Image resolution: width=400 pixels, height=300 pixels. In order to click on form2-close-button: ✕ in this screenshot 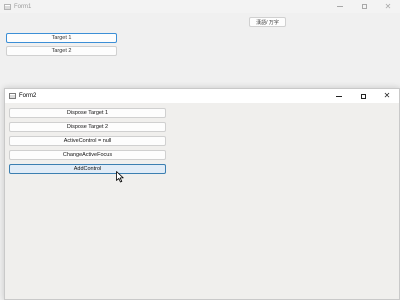, I will do `click(387, 96)`.